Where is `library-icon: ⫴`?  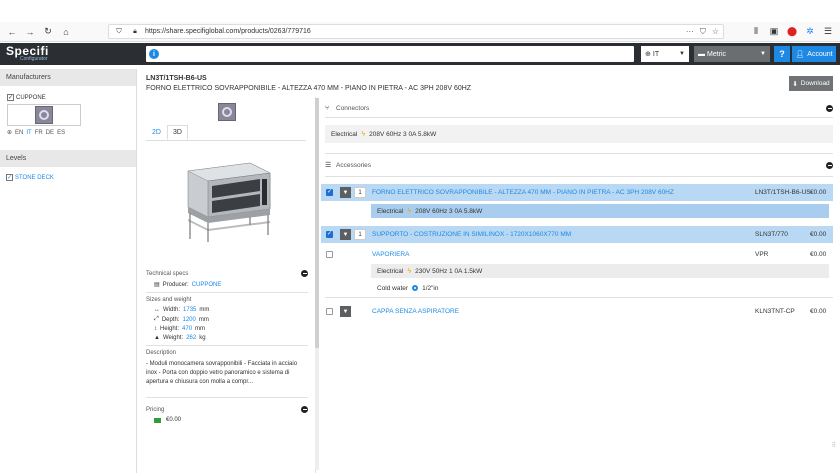
library-icon: ⫴ is located at coordinates (756, 31).